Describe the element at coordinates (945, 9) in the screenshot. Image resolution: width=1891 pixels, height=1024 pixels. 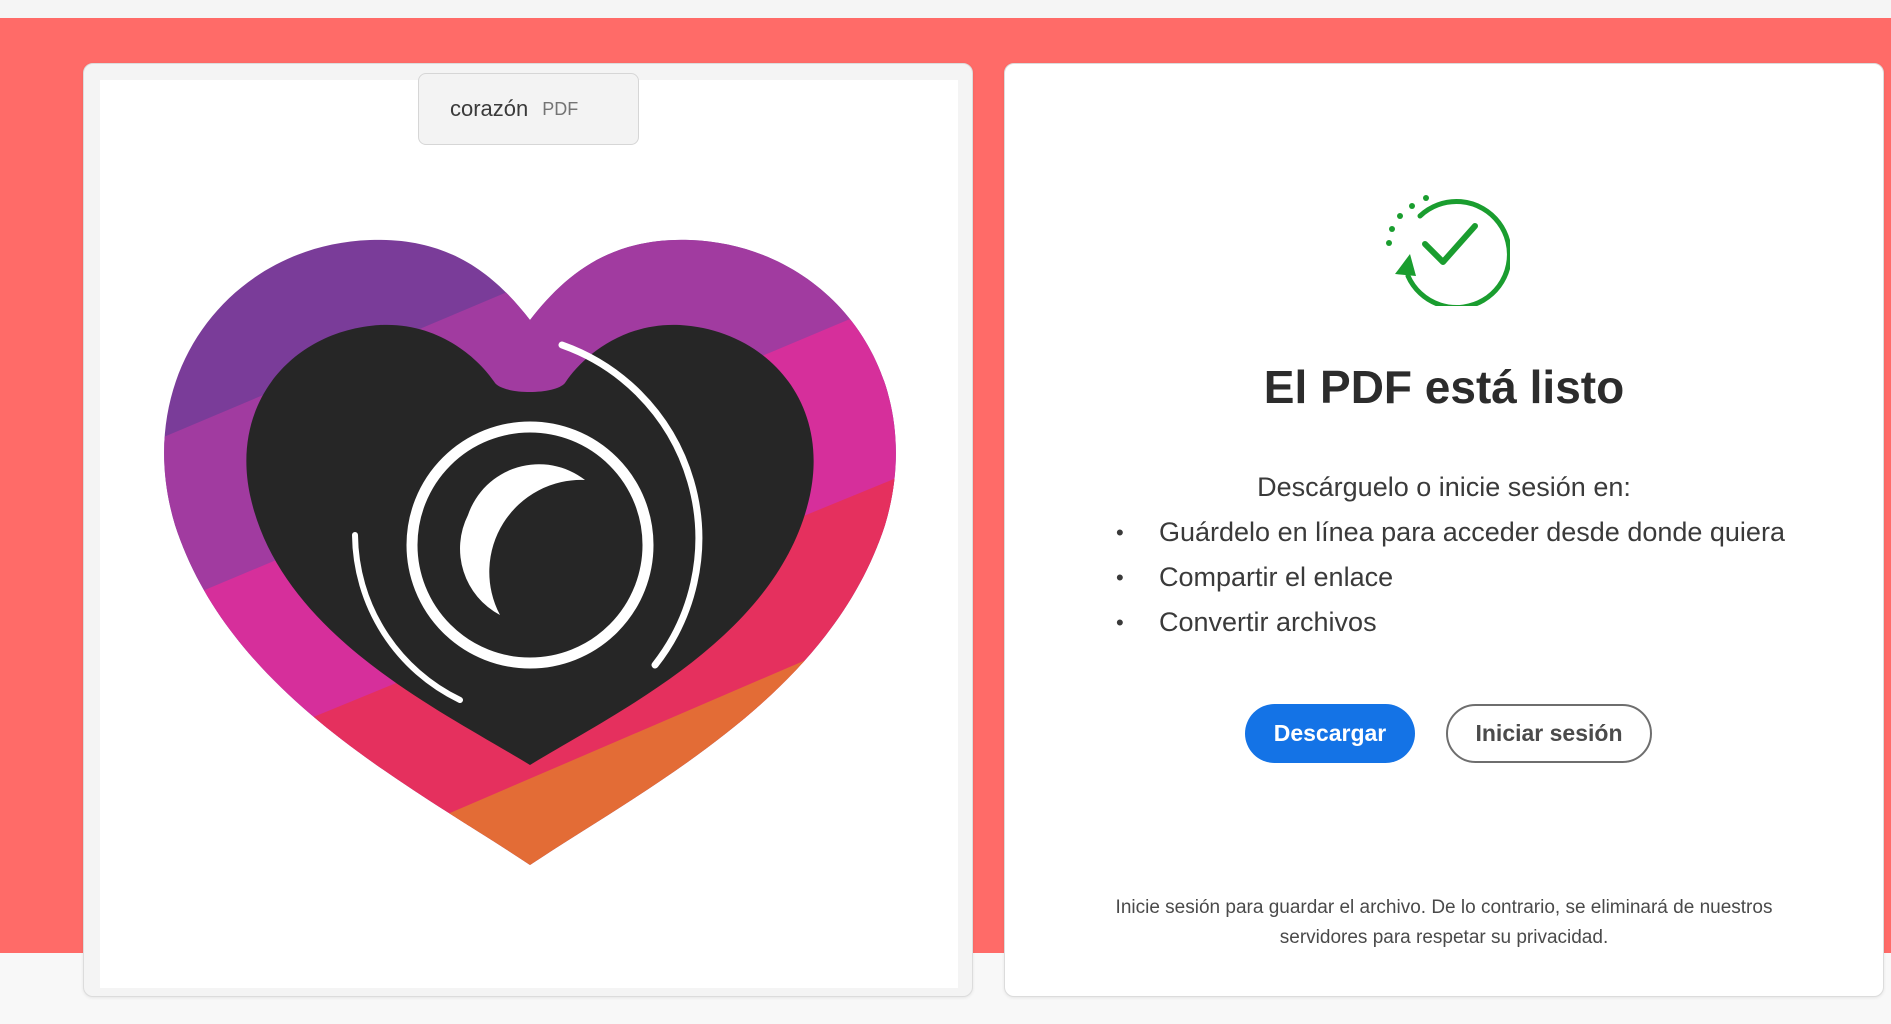
I see `top-strip` at that location.